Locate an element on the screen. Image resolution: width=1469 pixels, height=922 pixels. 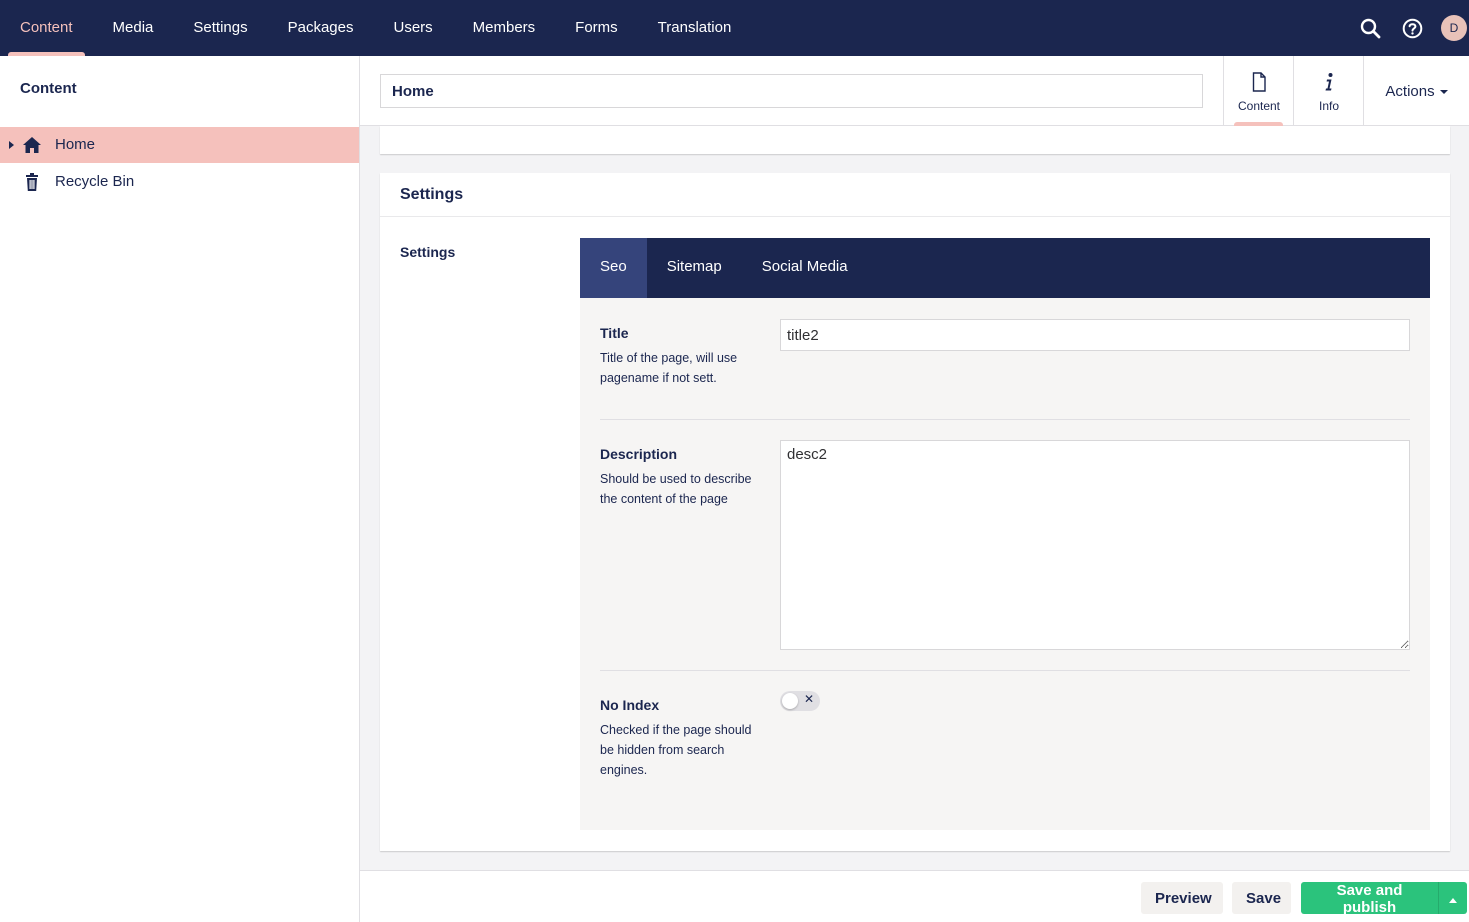
app-tab-content: Content is located at coordinates (1258, 91).